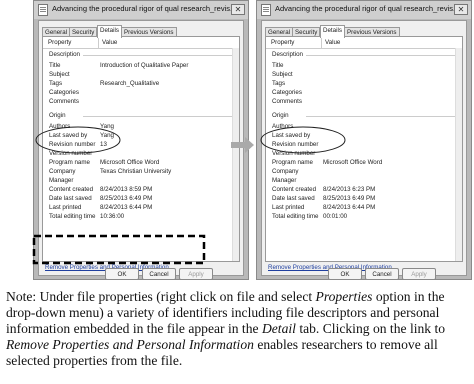 The image size is (474, 384). I want to click on note-text: tab. Clicking on the link to, so click(370, 328).